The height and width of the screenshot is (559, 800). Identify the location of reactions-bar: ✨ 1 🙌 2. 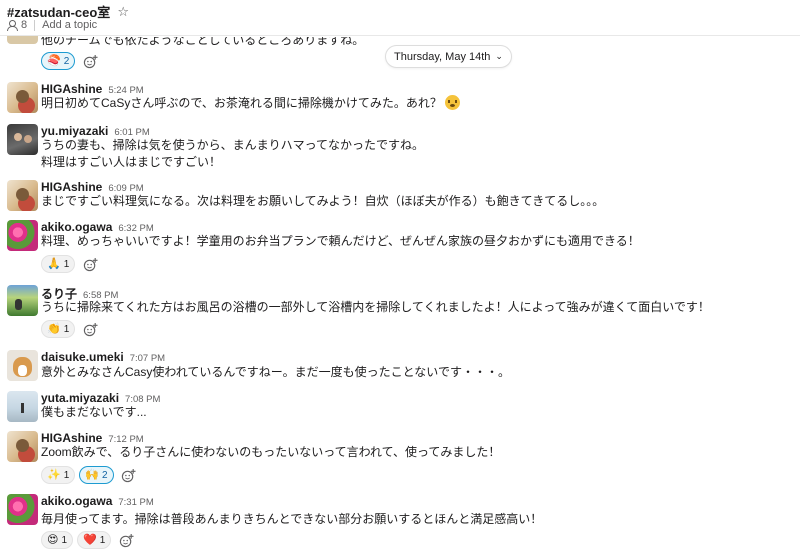
(90, 475).